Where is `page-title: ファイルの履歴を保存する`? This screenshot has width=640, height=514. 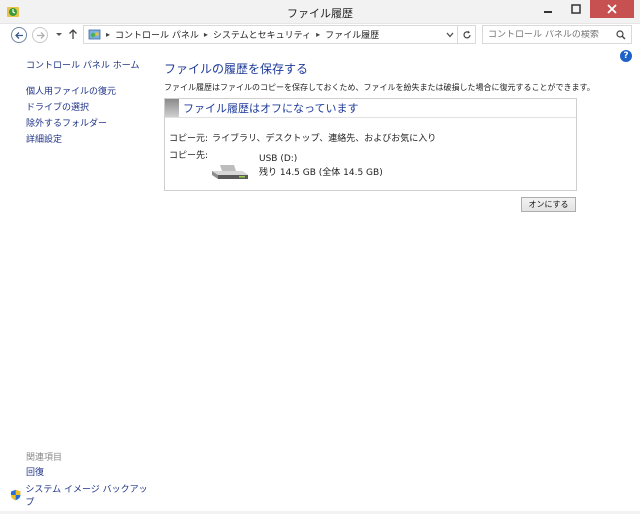
page-title: ファイルの履歴を保存する is located at coordinates (236, 69).